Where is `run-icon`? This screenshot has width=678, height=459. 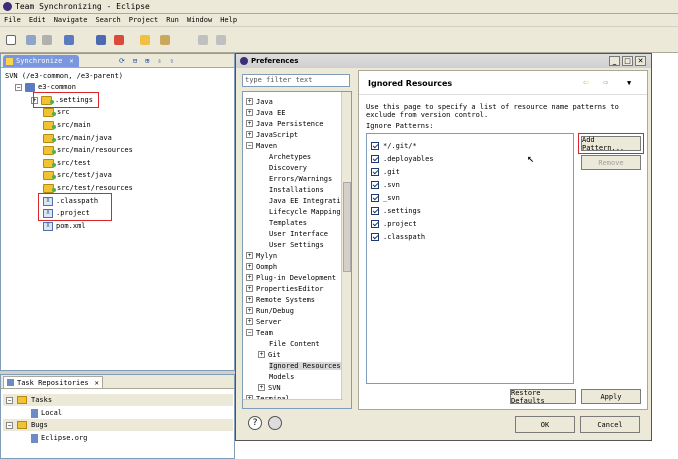 run-icon is located at coordinates (119, 40).